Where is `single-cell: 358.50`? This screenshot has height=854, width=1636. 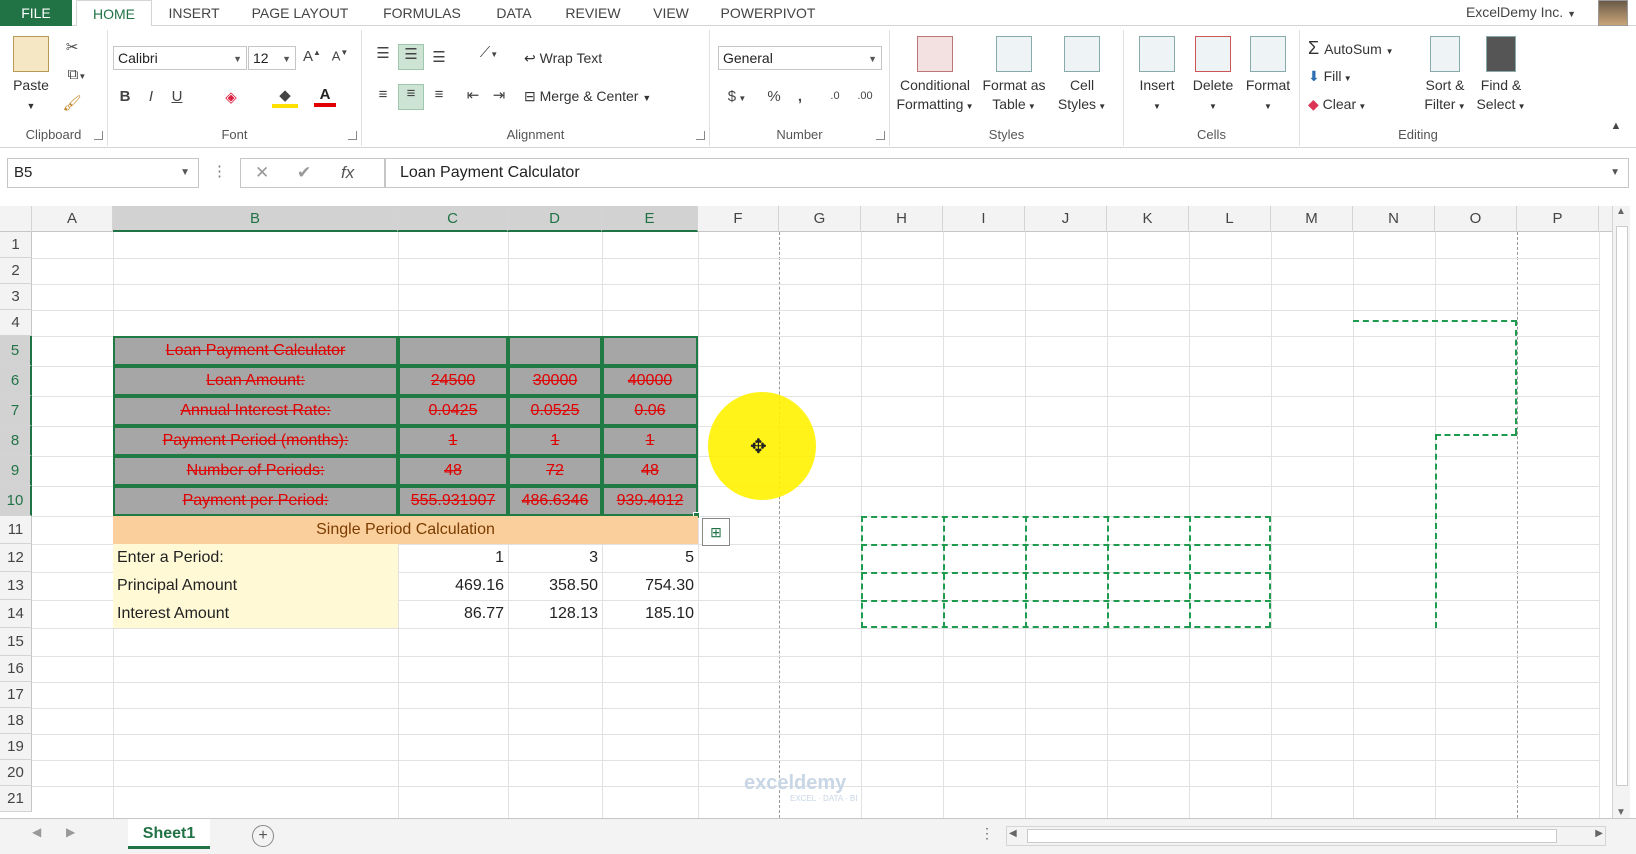
single-cell: 358.50 is located at coordinates (555, 586).